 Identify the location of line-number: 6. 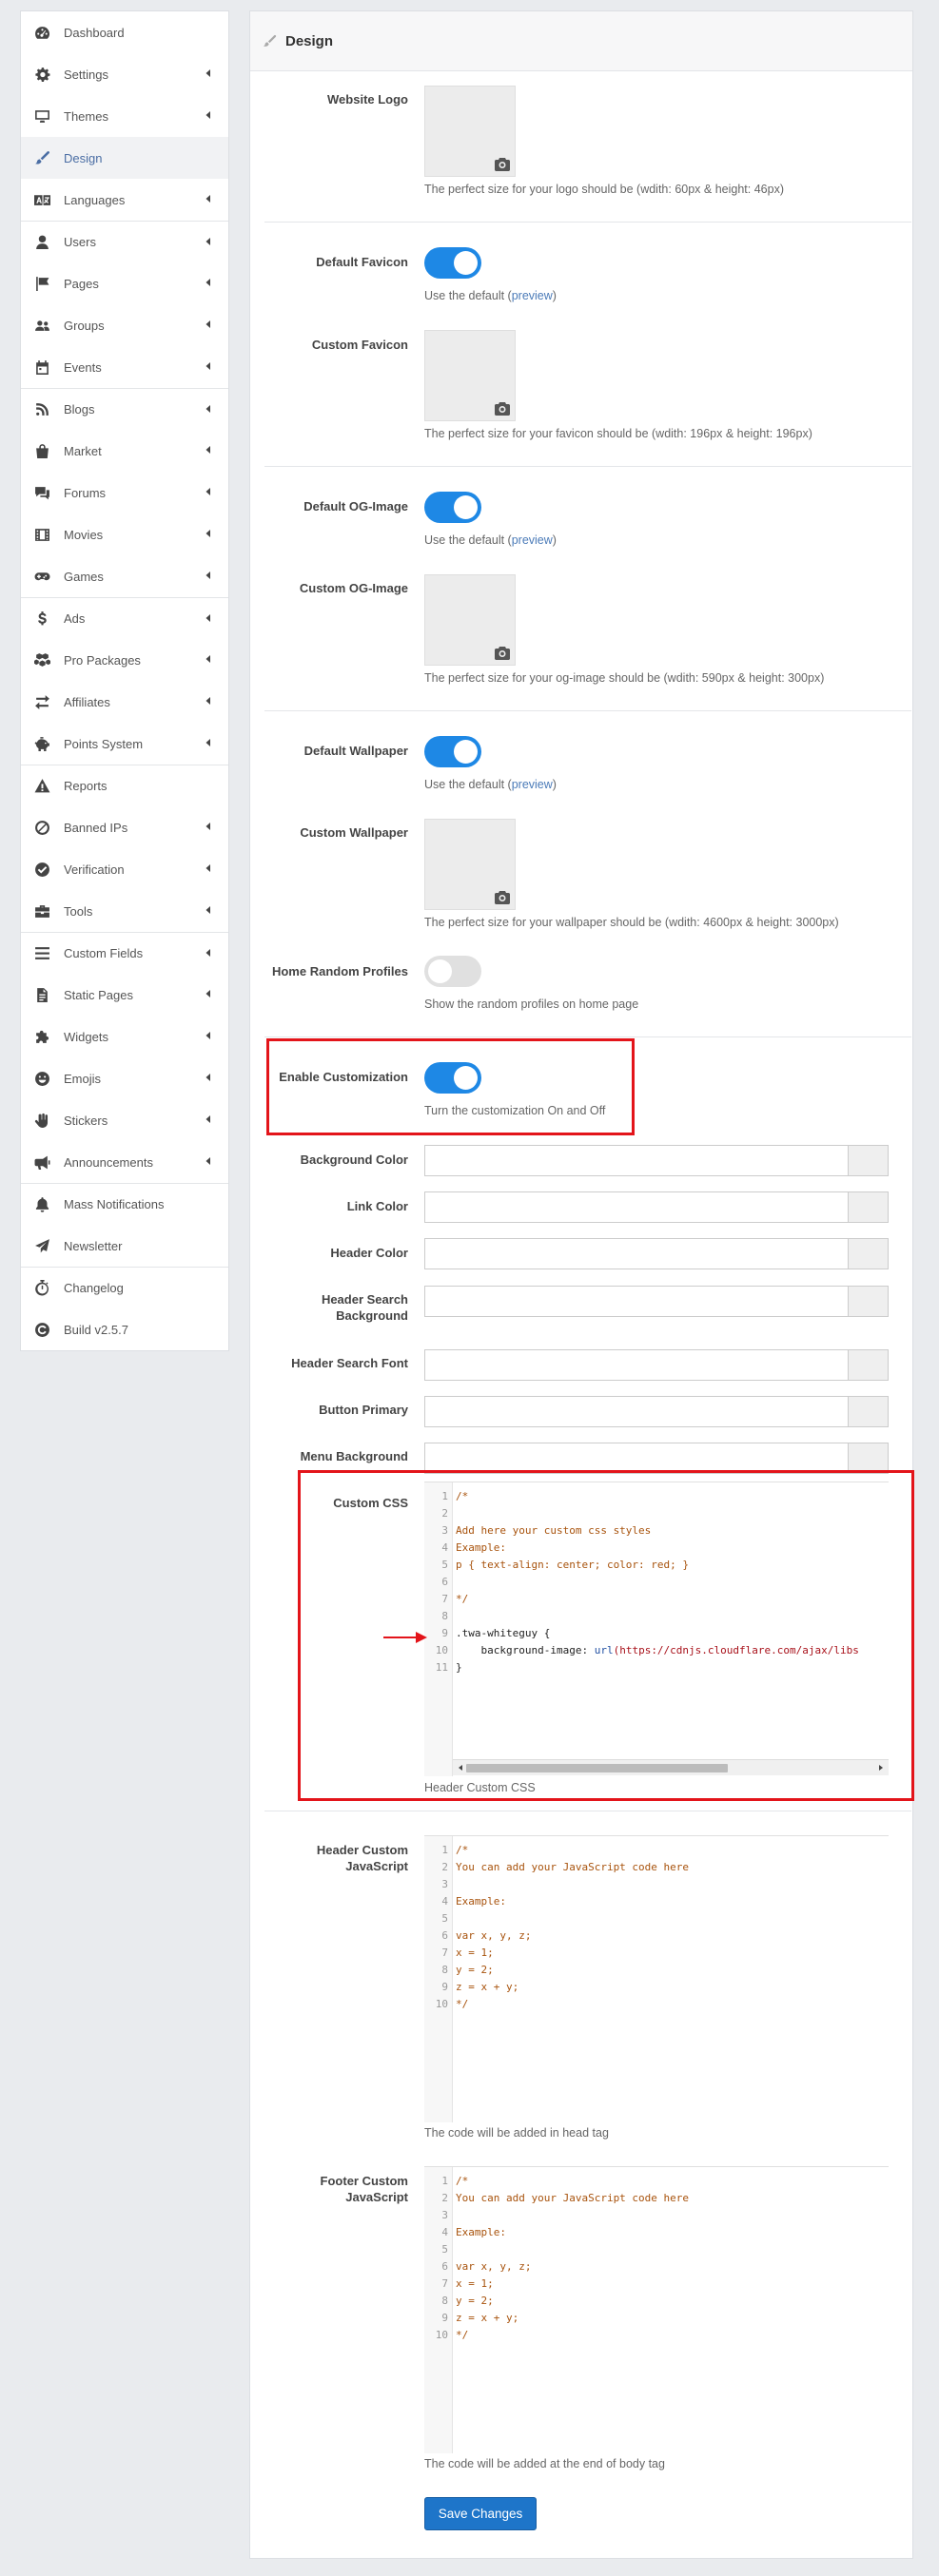
(444, 1582).